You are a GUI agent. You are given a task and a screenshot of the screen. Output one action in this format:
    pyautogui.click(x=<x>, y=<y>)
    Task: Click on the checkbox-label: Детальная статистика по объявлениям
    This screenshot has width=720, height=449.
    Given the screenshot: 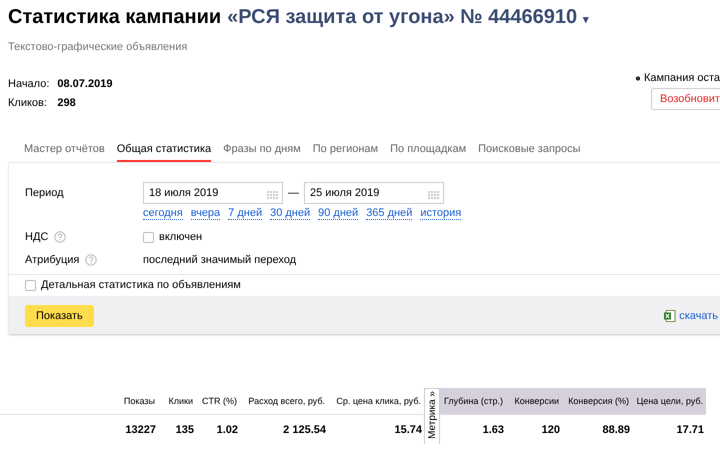 What is the action you would take?
    pyautogui.click(x=141, y=285)
    